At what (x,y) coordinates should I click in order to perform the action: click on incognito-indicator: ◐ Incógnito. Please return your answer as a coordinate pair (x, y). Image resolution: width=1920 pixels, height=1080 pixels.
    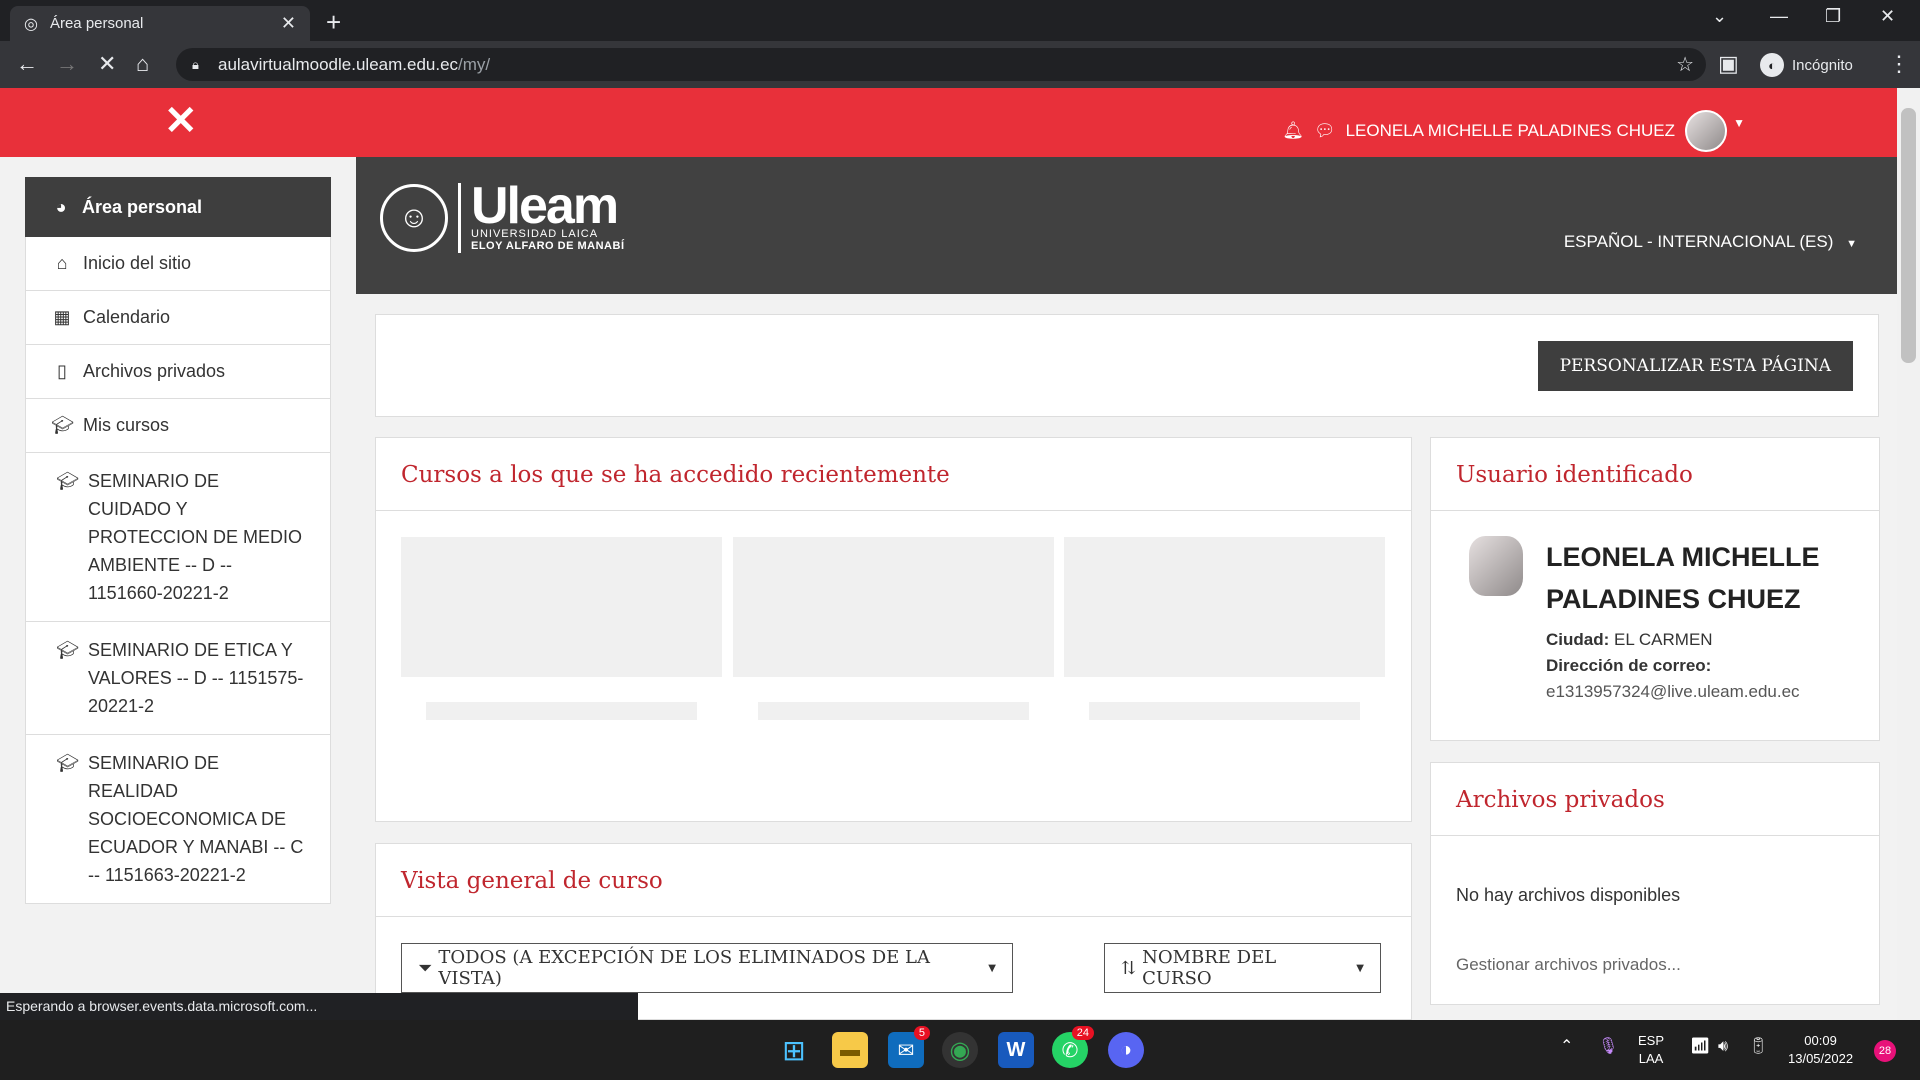
    Looking at the image, I should click on (1808, 65).